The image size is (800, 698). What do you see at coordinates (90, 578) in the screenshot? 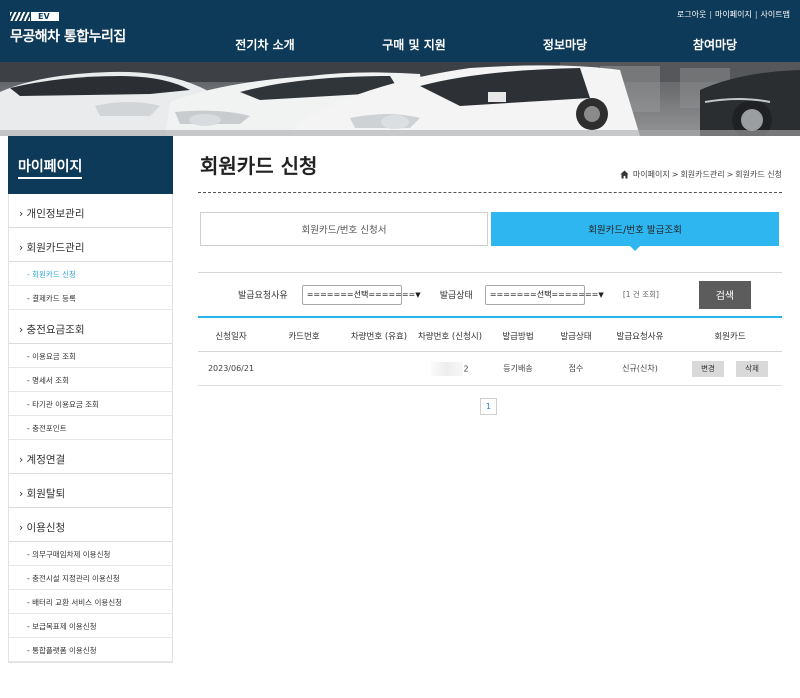
I see `sidebar-subitem-charger-manage-apply: - 충전시설 지정관리 이용신청` at bounding box center [90, 578].